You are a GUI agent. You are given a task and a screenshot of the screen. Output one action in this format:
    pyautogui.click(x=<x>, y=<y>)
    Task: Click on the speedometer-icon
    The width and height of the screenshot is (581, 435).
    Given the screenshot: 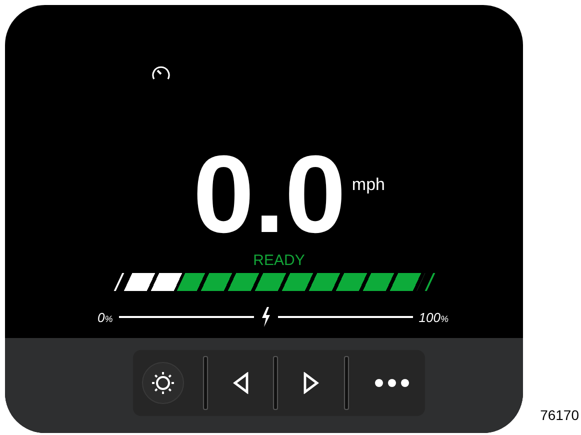 What is the action you would take?
    pyautogui.click(x=161, y=73)
    